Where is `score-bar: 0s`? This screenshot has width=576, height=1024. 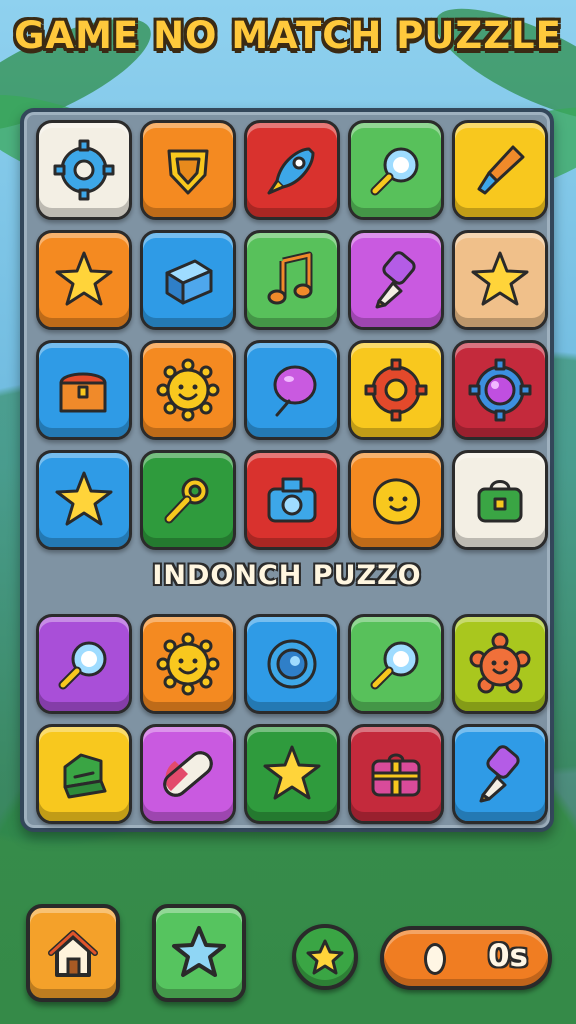 score-bar: 0s is located at coordinates (466, 958).